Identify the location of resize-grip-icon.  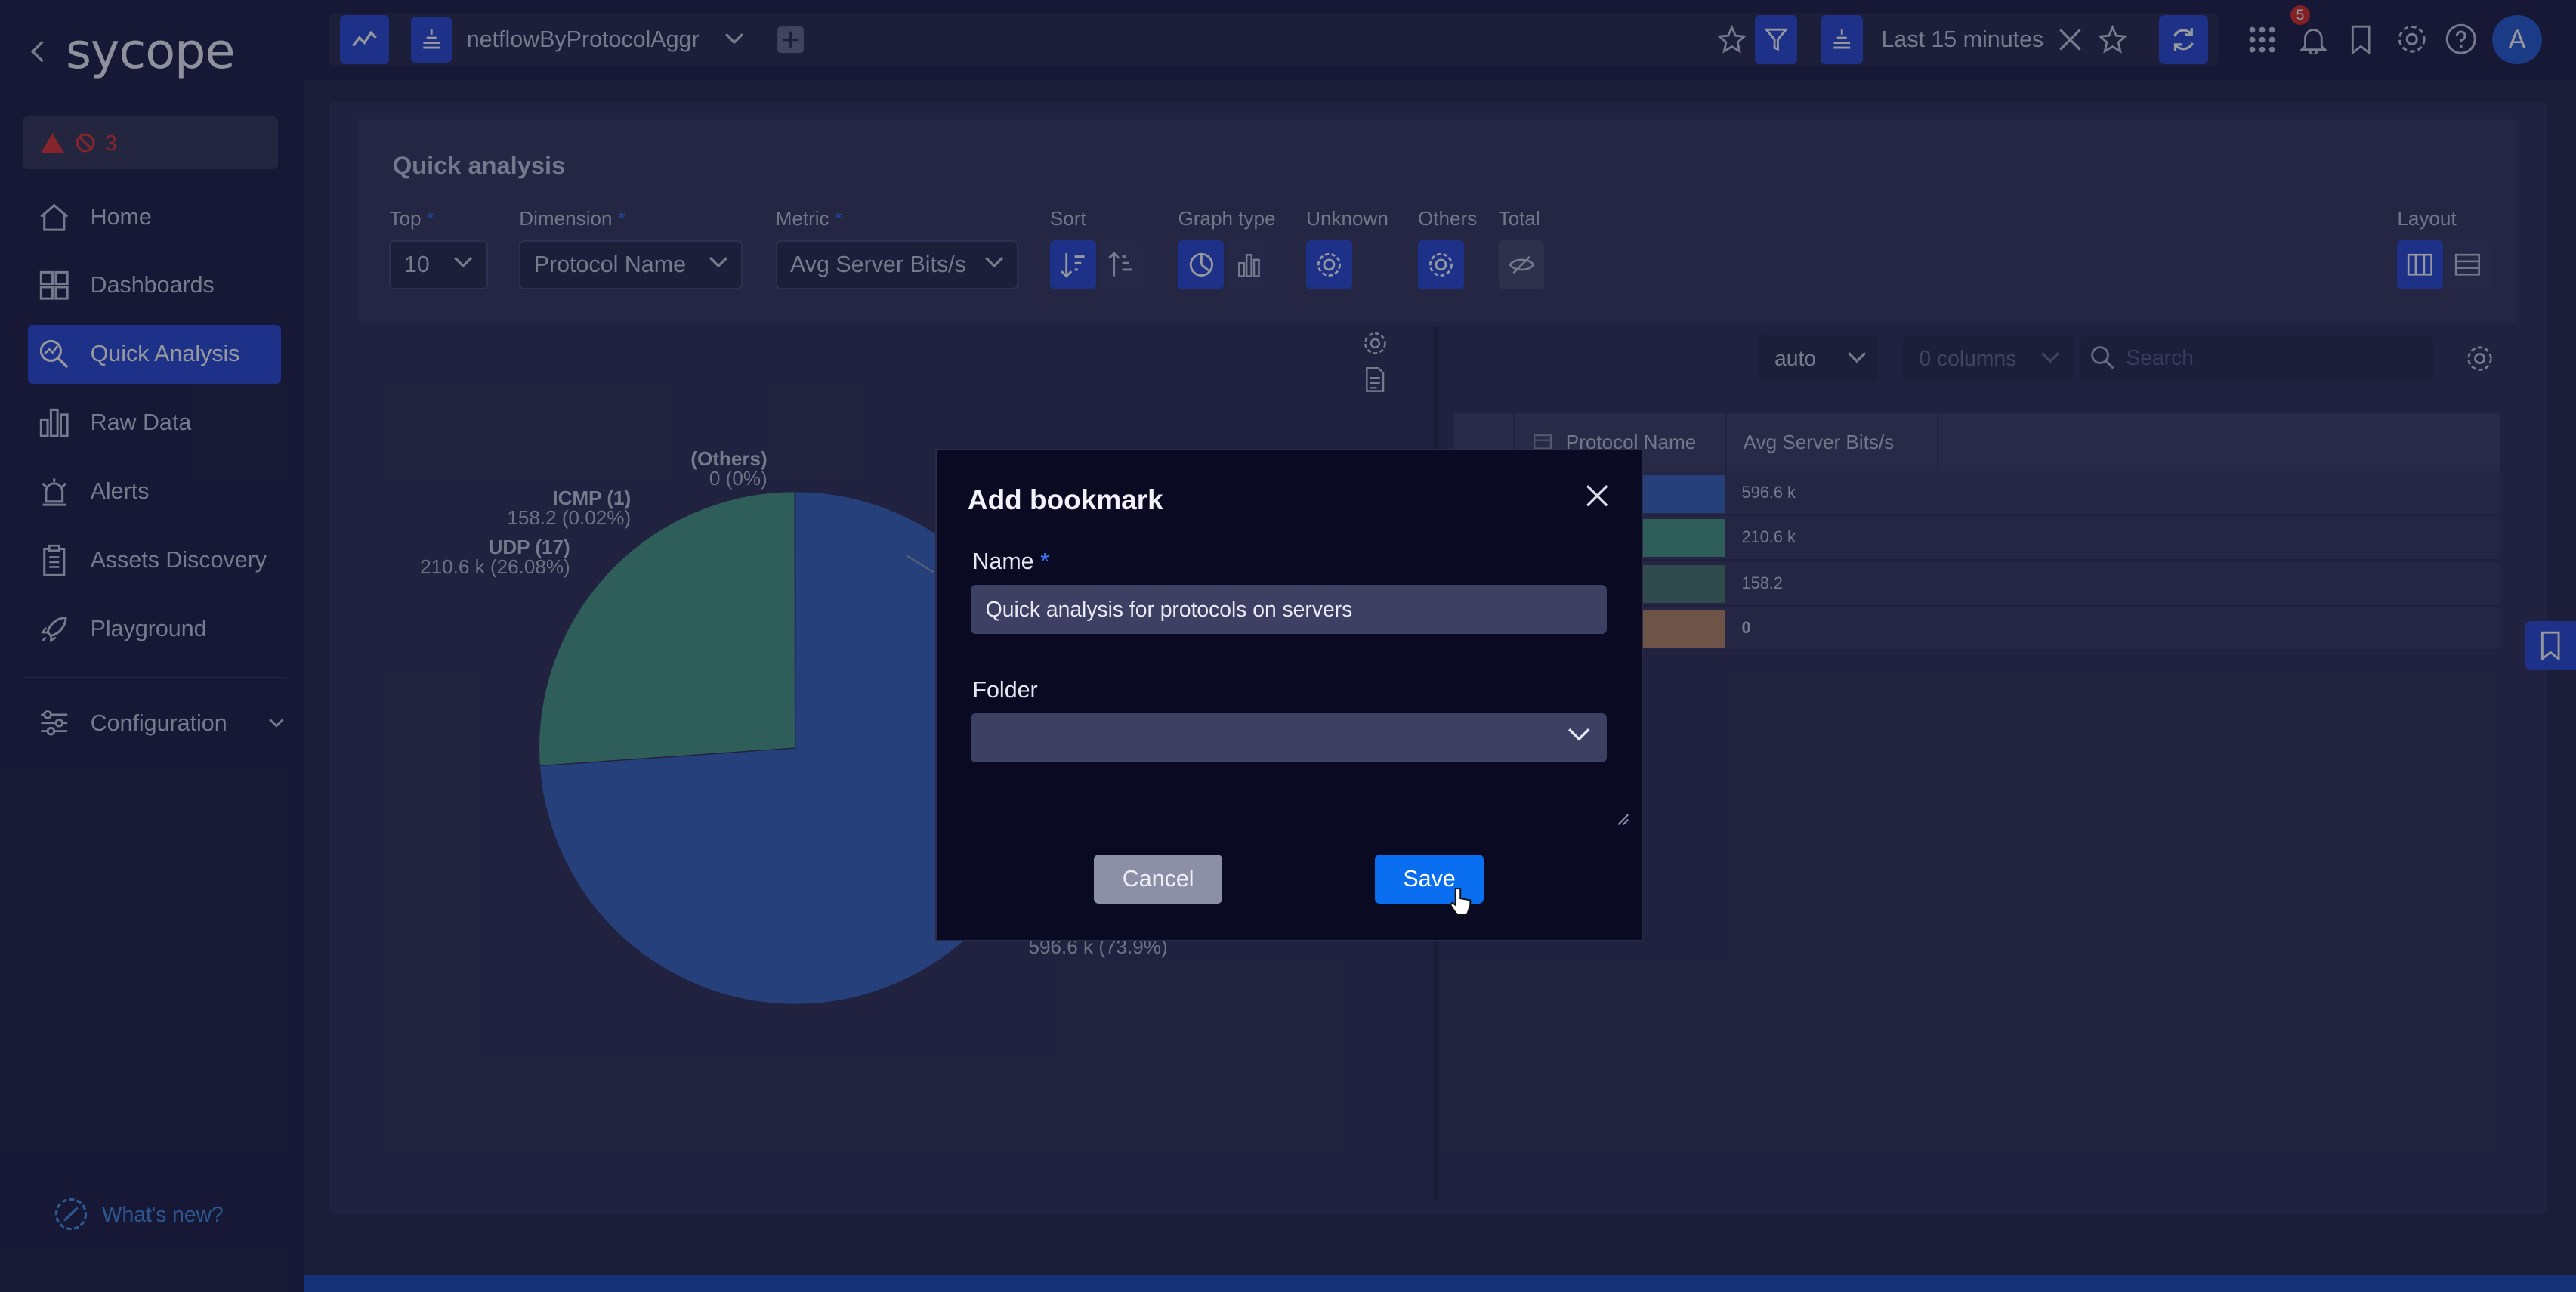
(1623, 819).